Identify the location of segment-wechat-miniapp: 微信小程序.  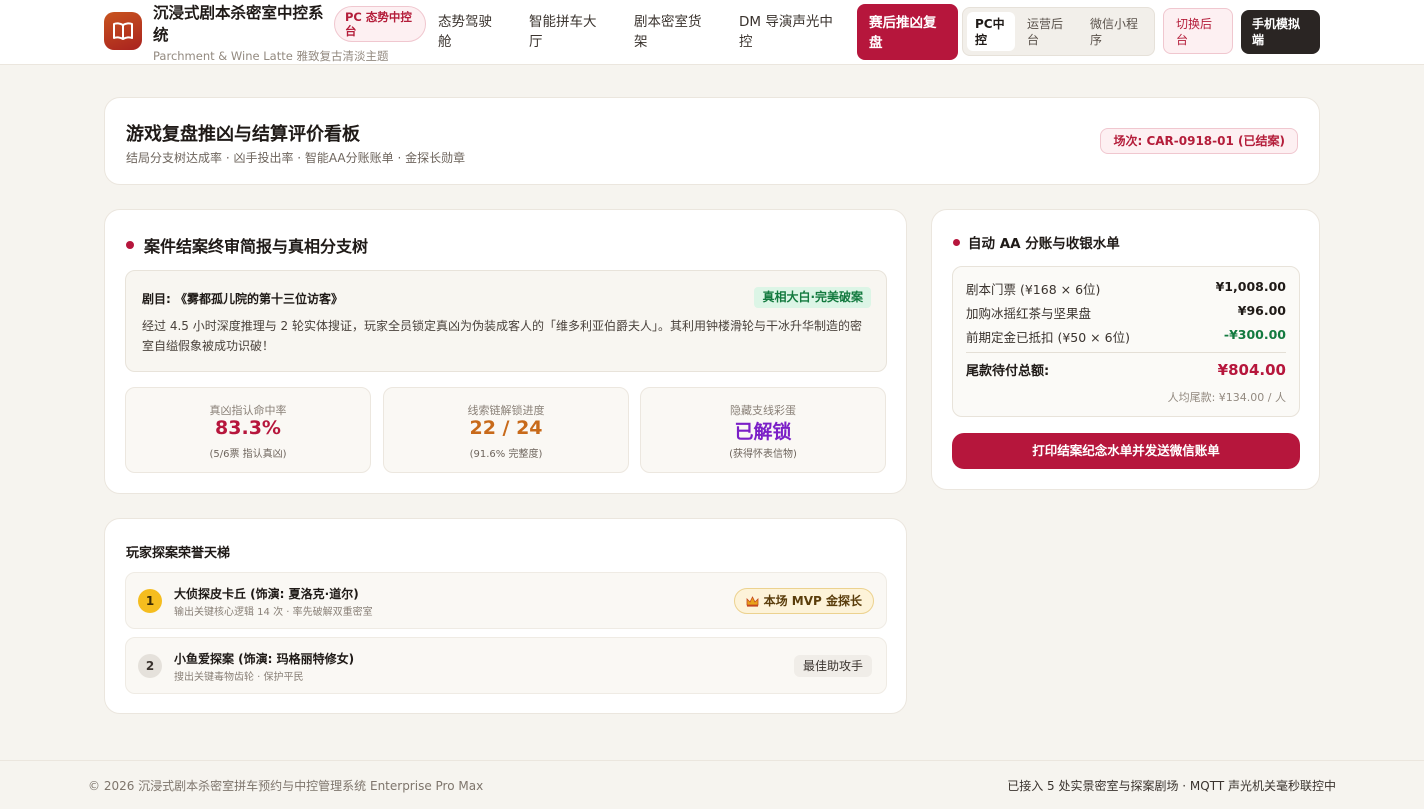
(1118, 31).